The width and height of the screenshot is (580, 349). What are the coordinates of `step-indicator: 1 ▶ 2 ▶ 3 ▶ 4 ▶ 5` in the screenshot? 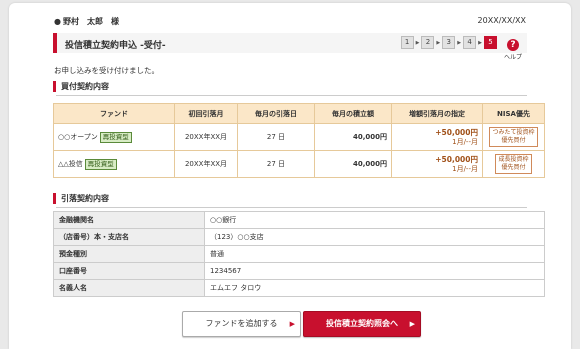 It's located at (448, 42).